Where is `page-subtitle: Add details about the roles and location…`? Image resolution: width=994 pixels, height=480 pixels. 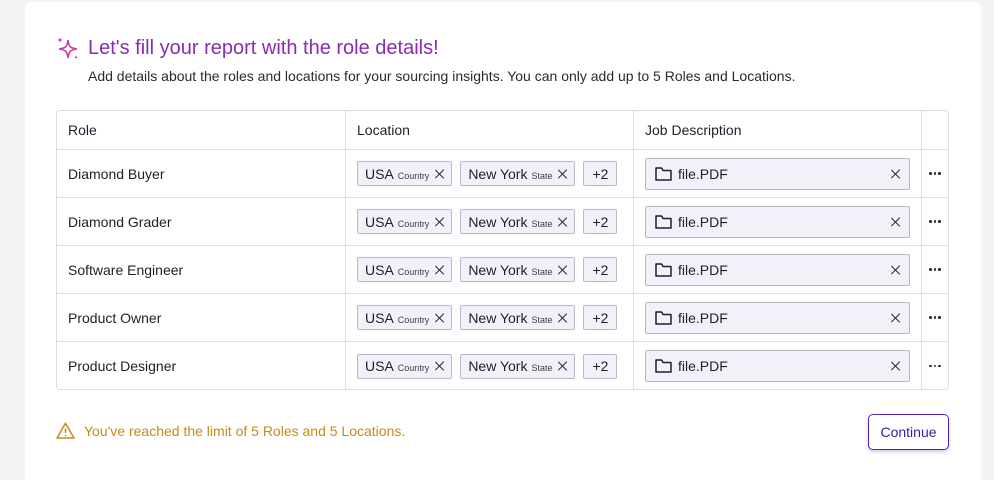
page-subtitle: Add details about the roles and location… is located at coordinates (442, 76).